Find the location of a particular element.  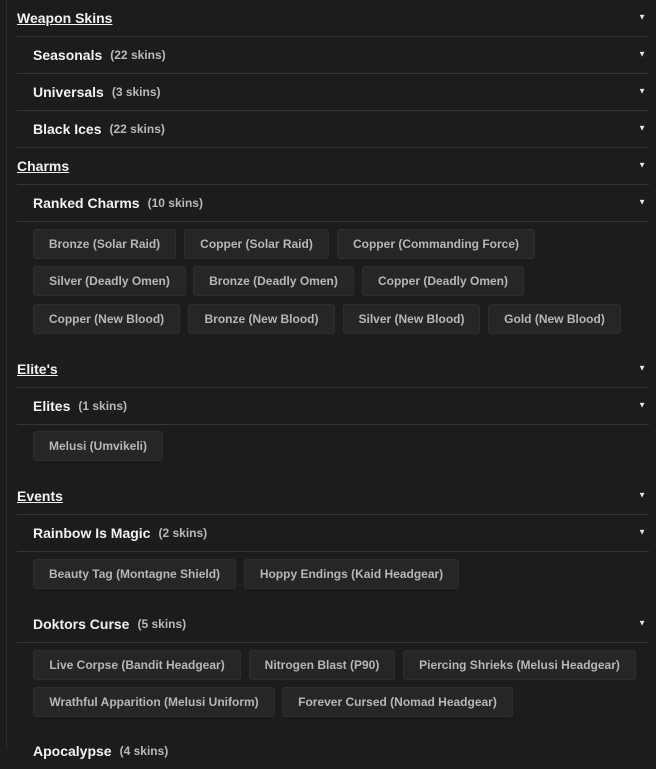

subcategory-header-universals: Universals (3 skins) ▼ is located at coordinates (333, 92).